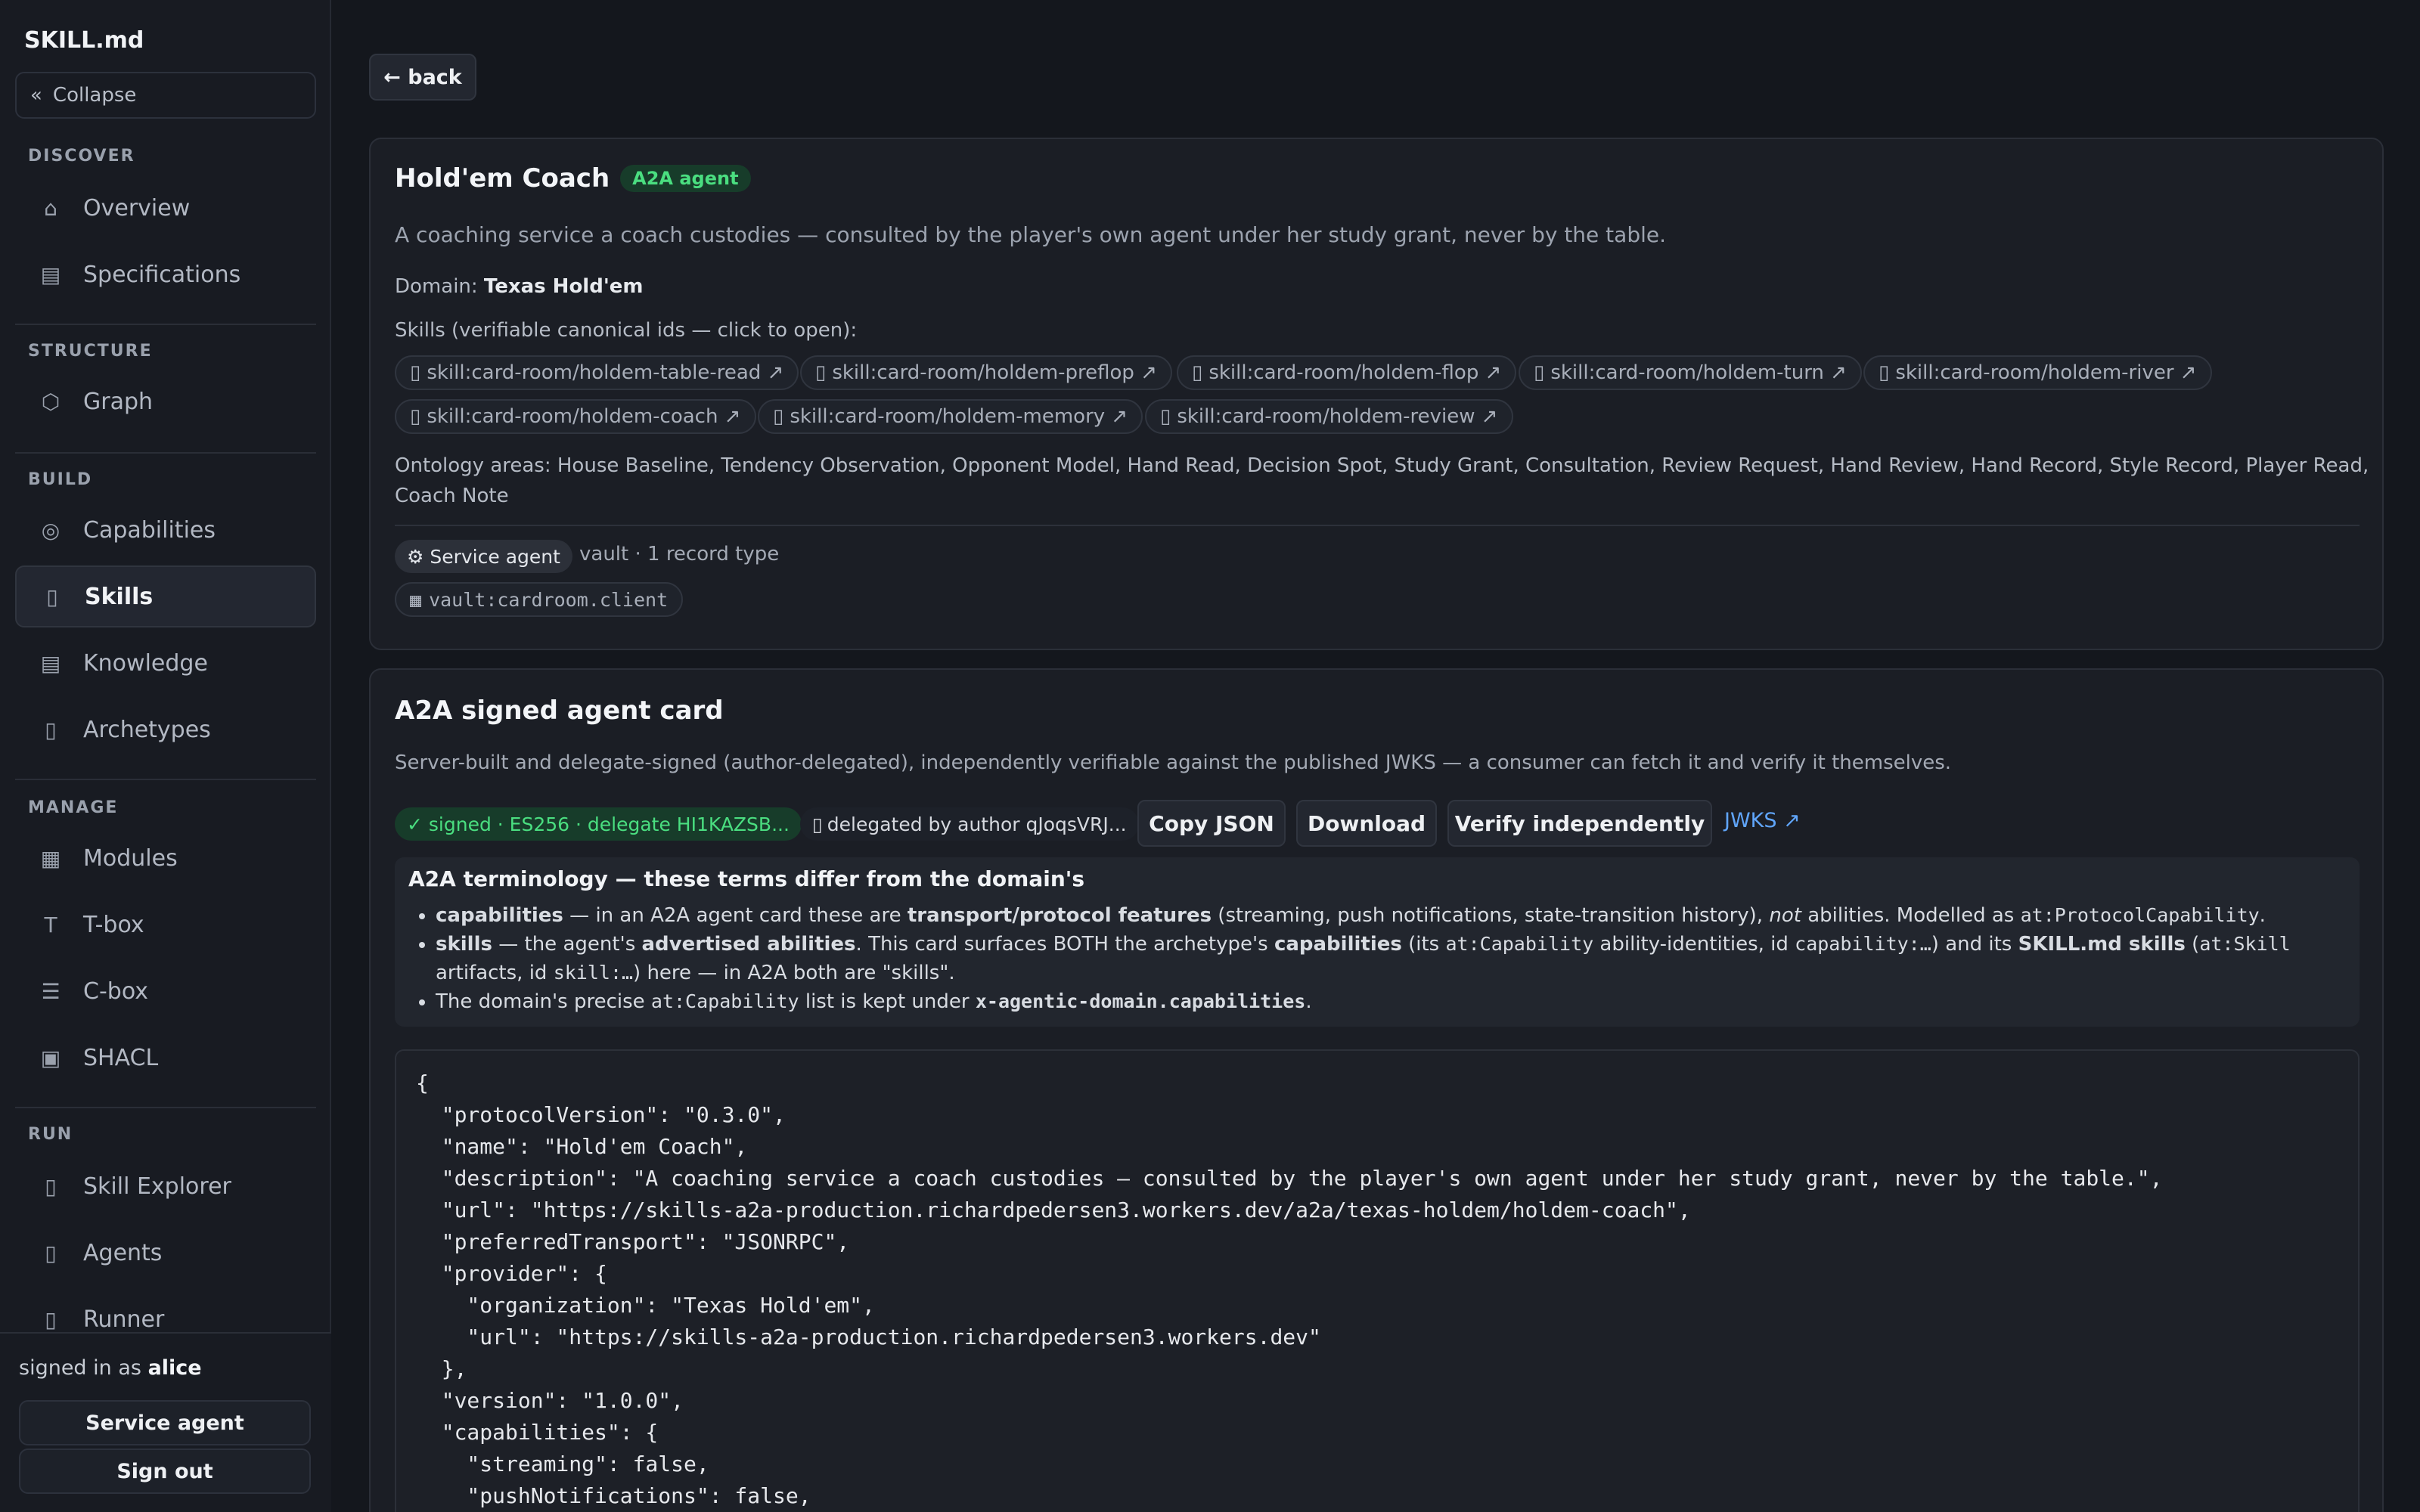 This screenshot has width=2420, height=1512. What do you see at coordinates (597, 372) in the screenshot?
I see `skill-chip: ▯ skill:card-room/holdem-table-read ↗` at bounding box center [597, 372].